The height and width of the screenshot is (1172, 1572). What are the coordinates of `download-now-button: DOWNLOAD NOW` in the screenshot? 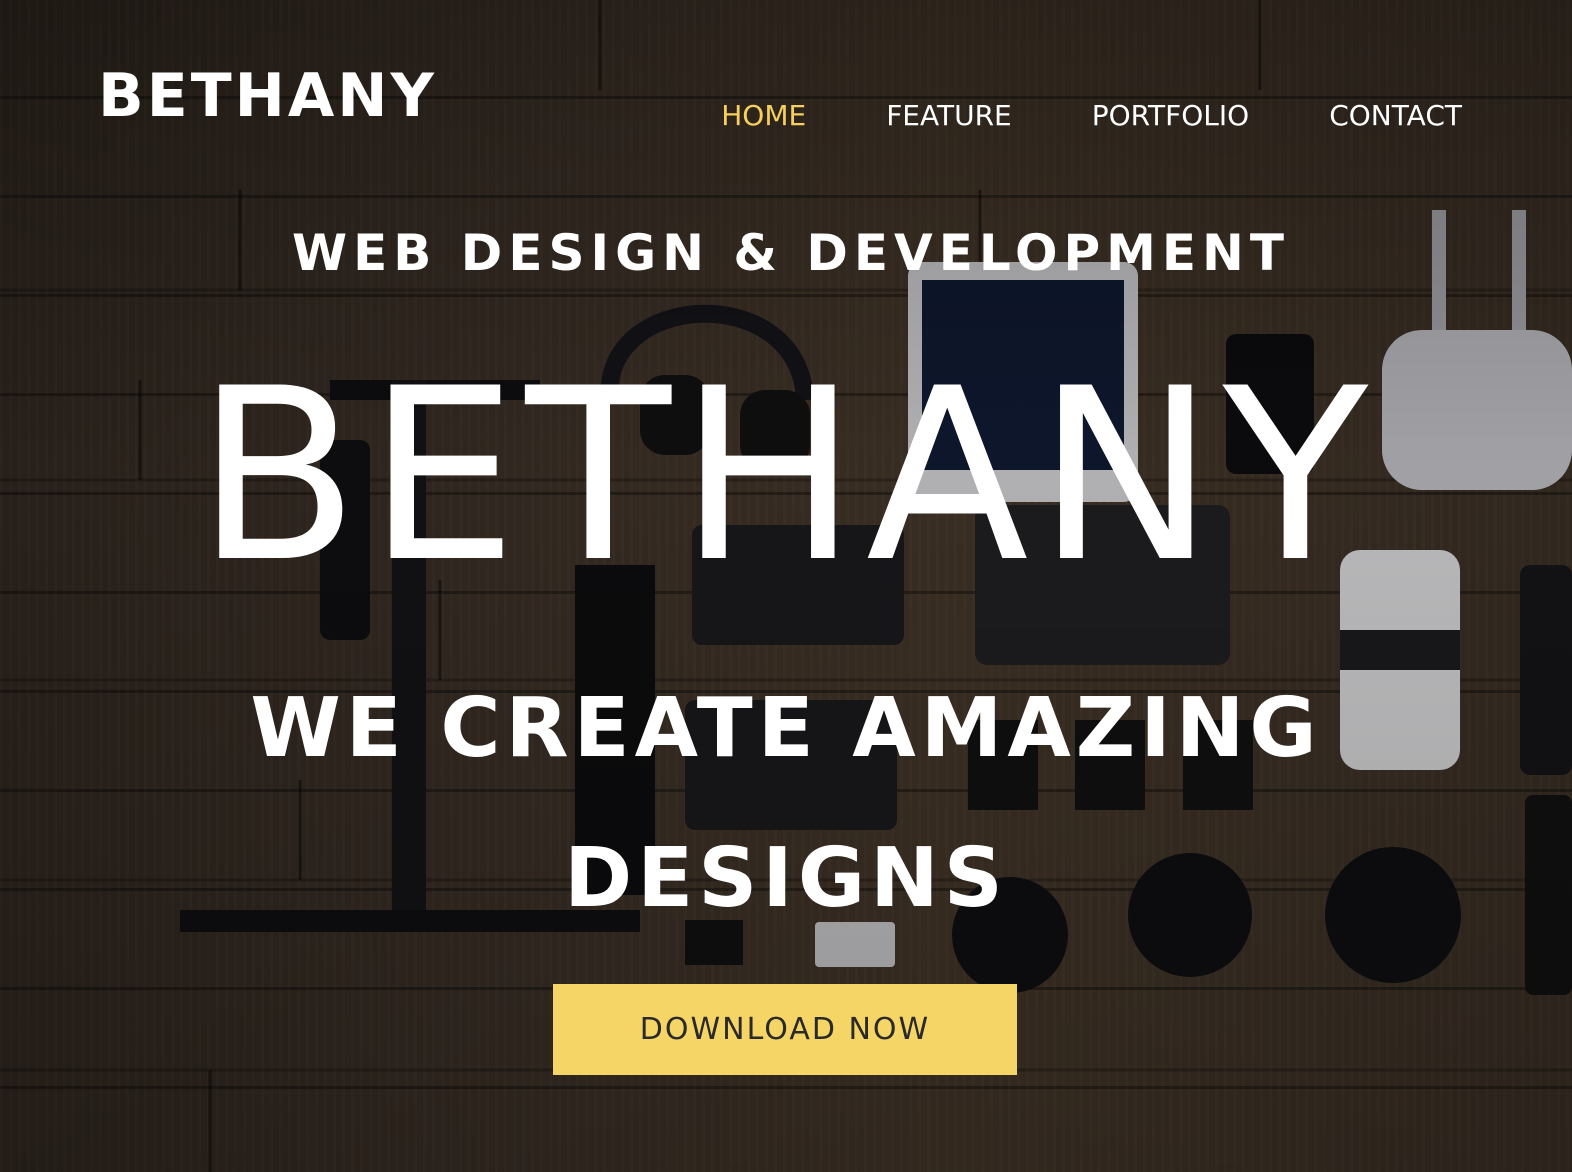 It's located at (785, 1029).